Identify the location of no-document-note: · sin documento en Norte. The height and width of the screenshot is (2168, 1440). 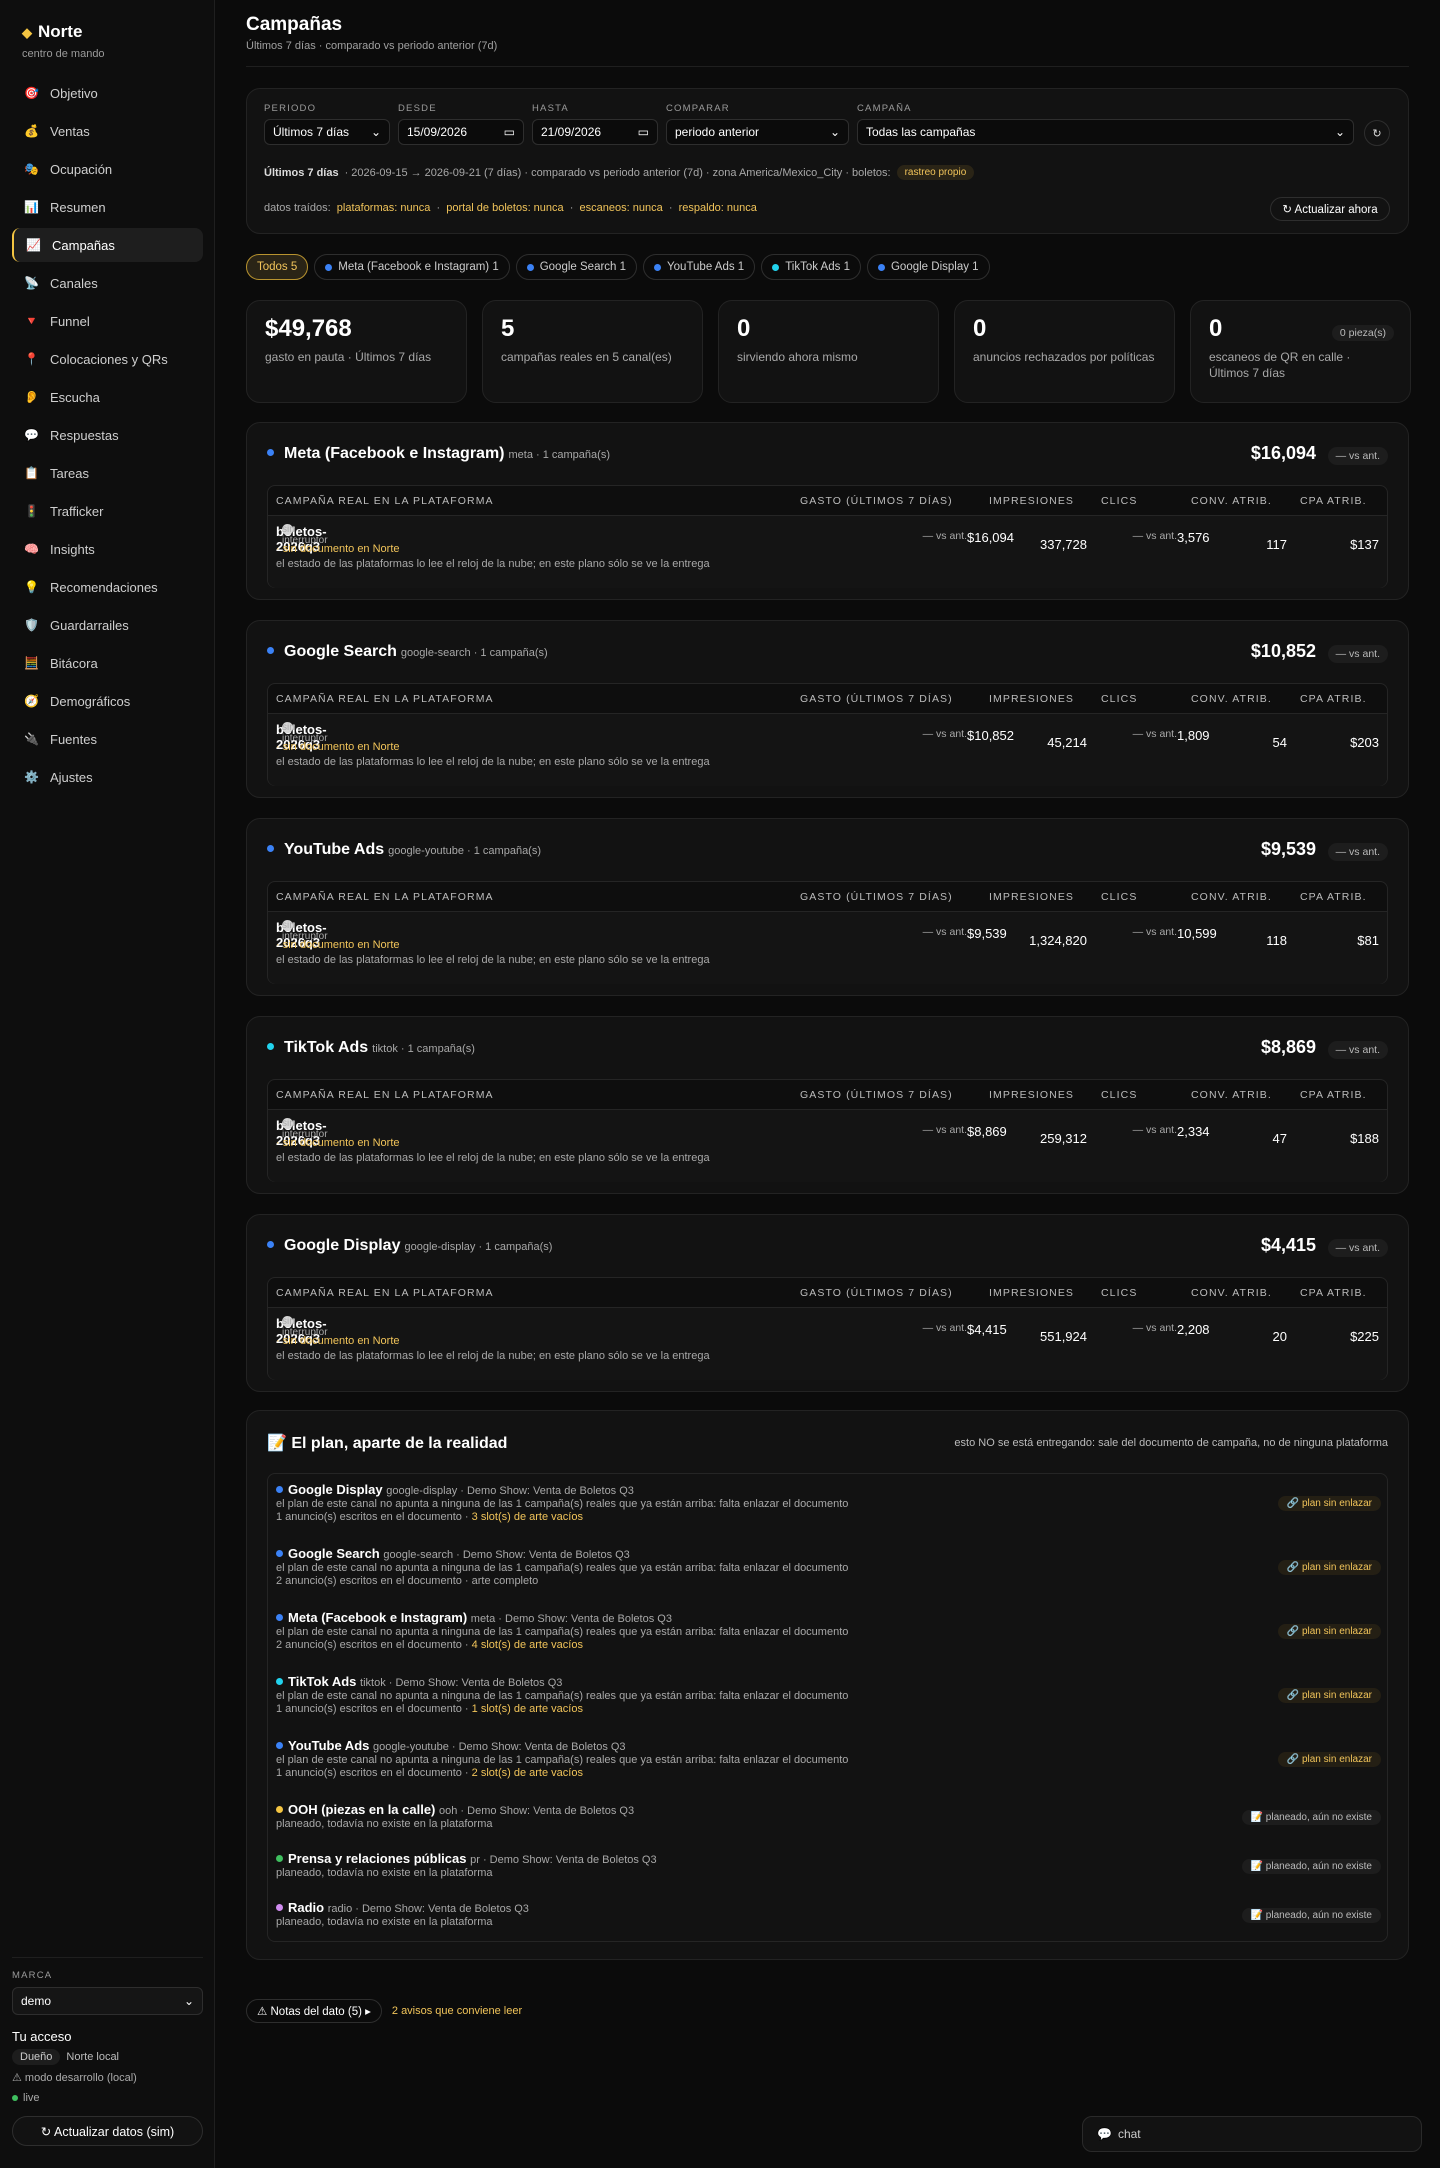
(338, 945).